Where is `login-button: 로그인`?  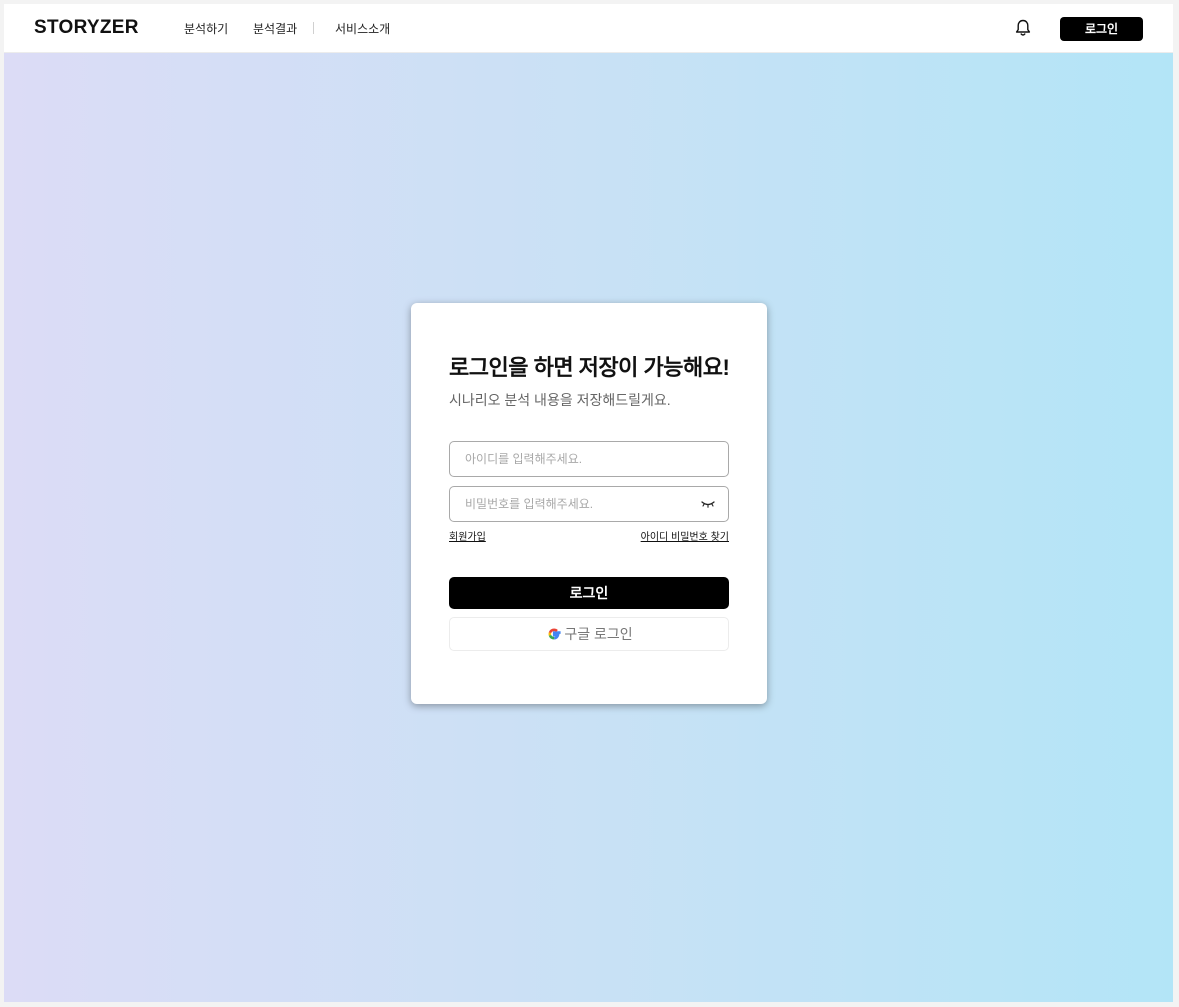 login-button: 로그인 is located at coordinates (589, 593).